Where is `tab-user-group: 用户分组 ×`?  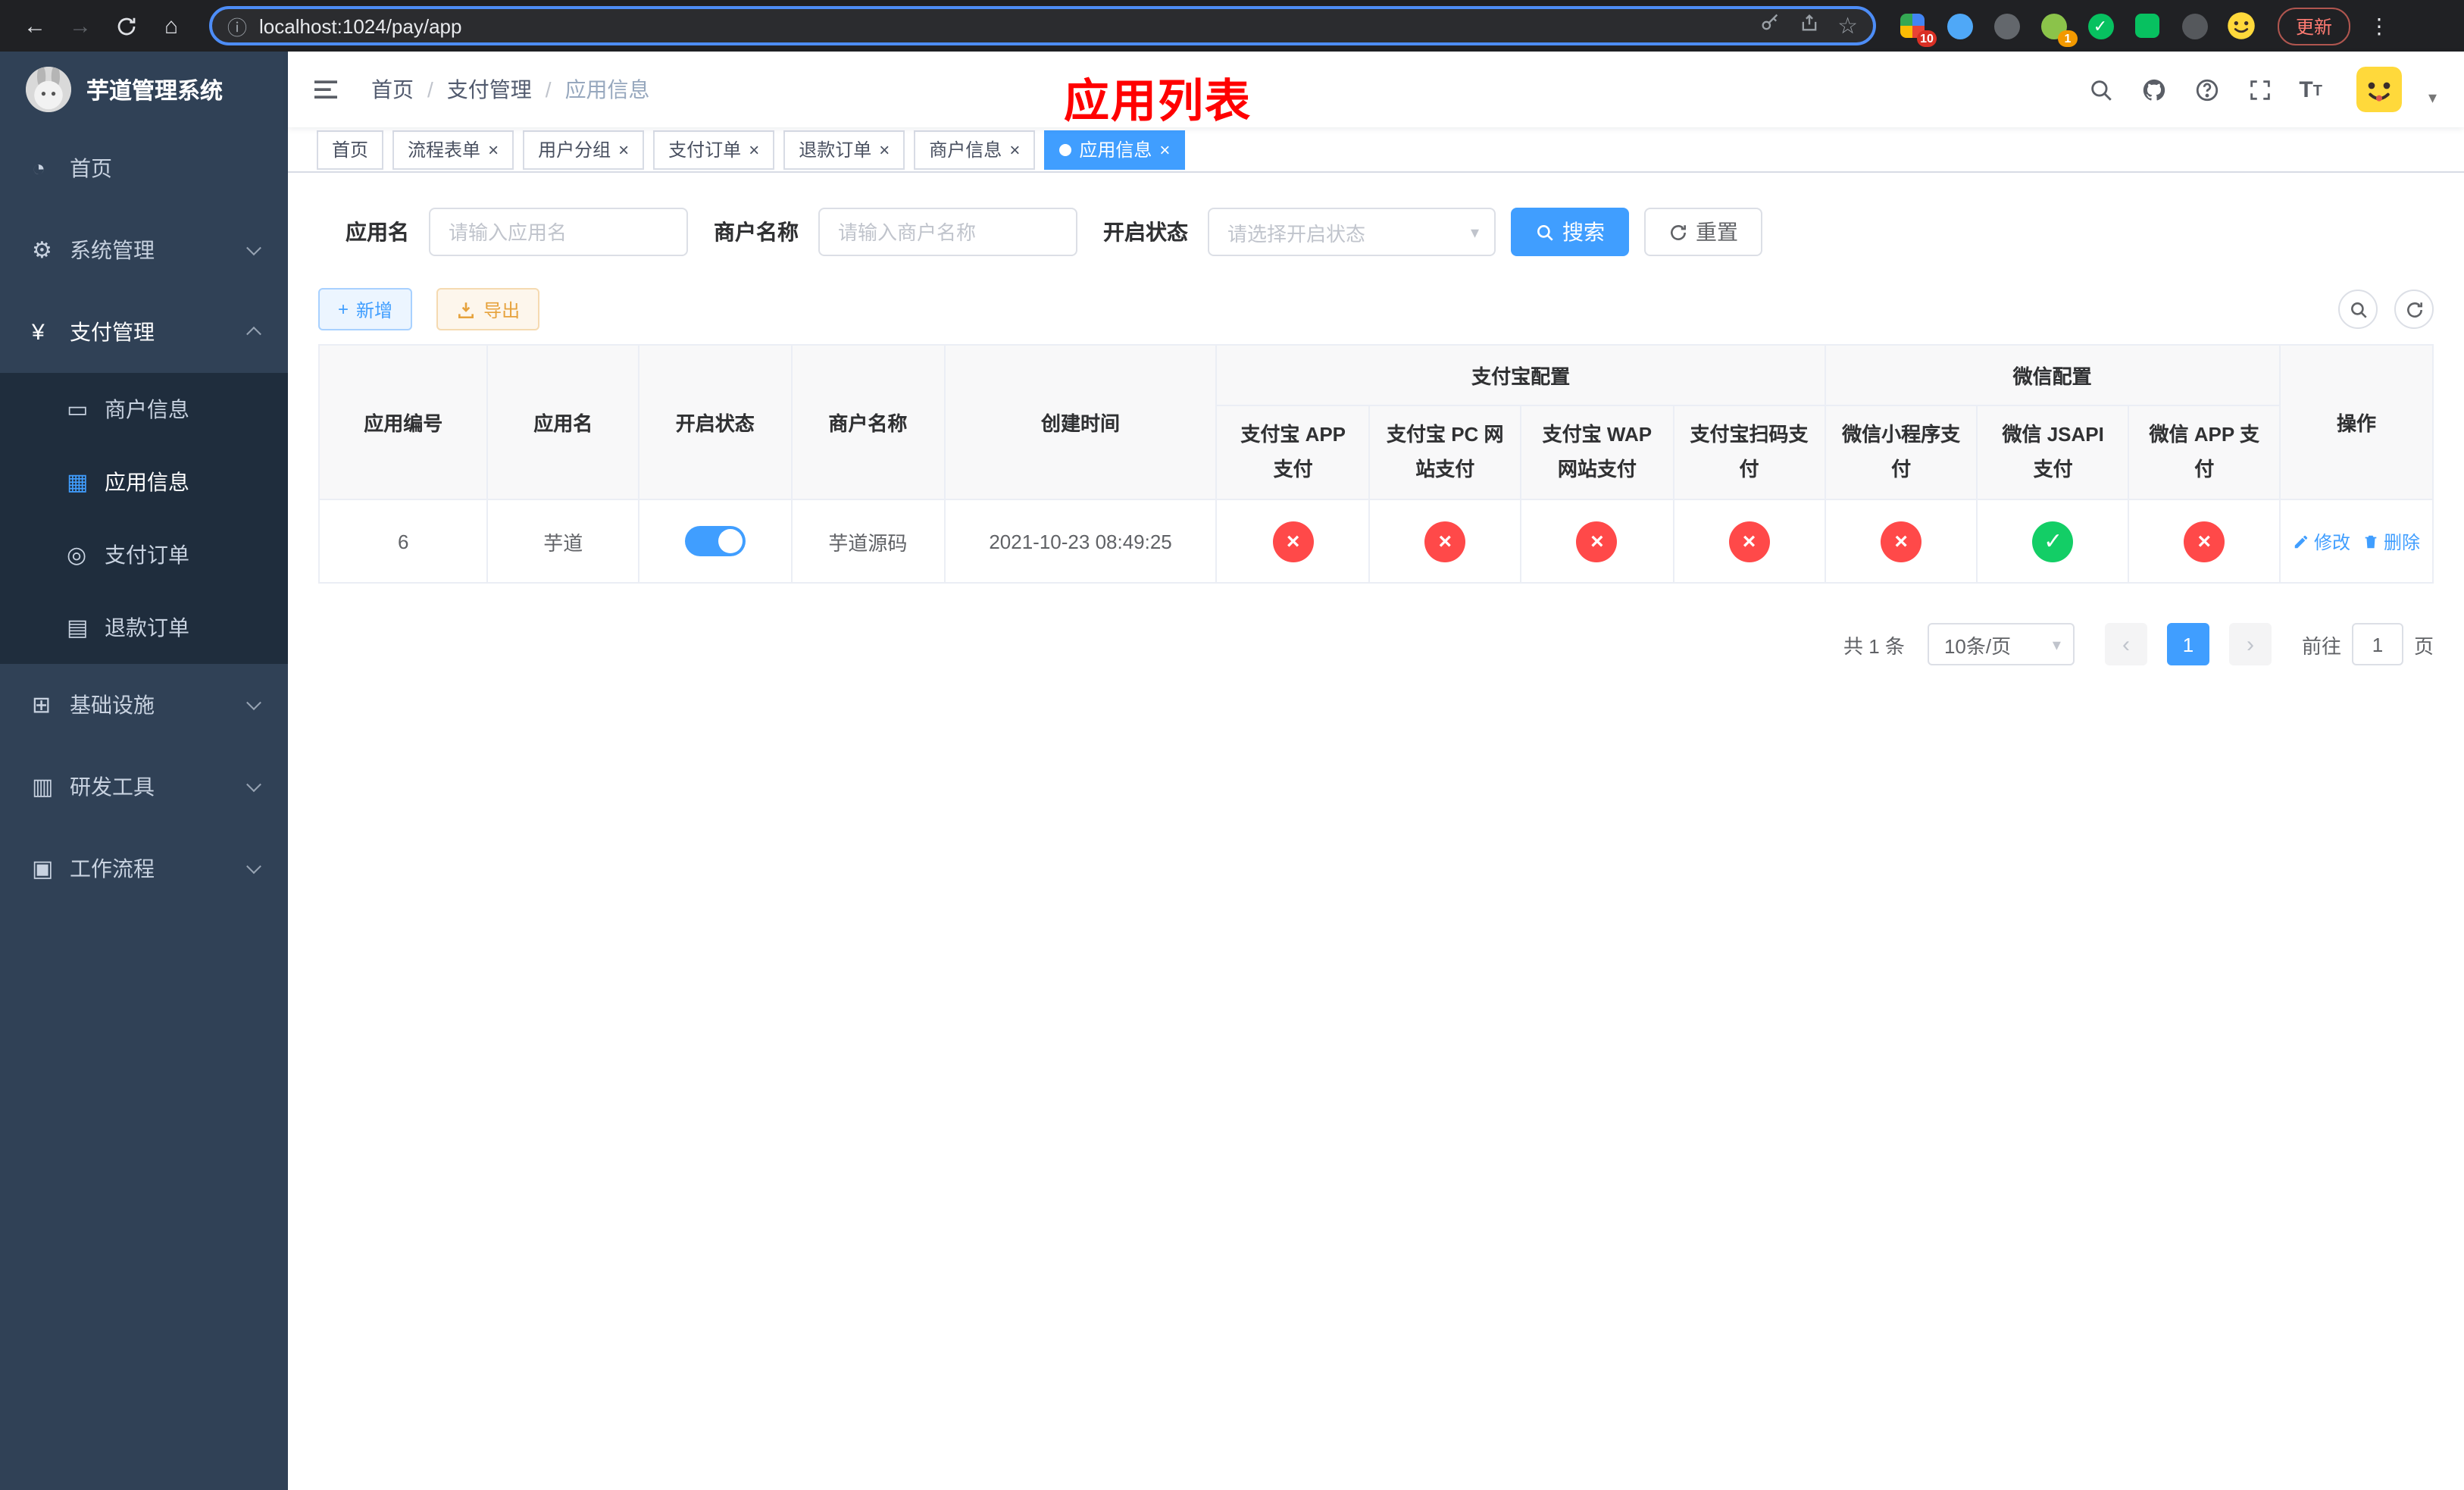
tab-user-group: 用户分组 × is located at coordinates (584, 149).